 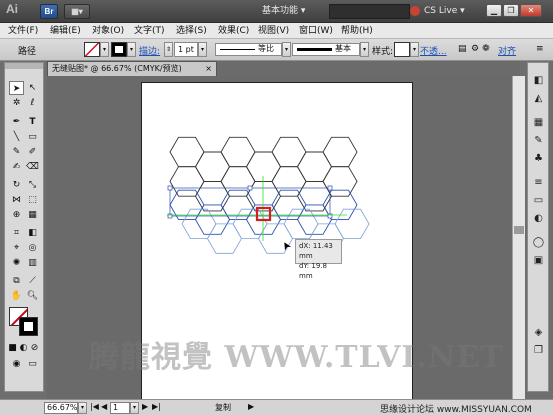 What do you see at coordinates (208, 69) in the screenshot?
I see `close-icon: ×` at bounding box center [208, 69].